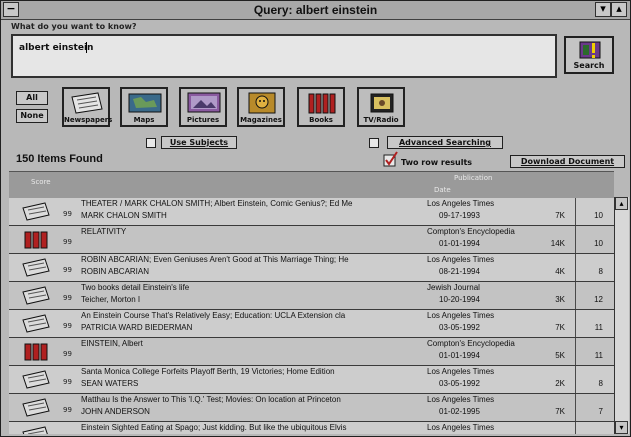 The image size is (631, 437). What do you see at coordinates (557, 243) in the screenshot?
I see `result-size: 14K` at bounding box center [557, 243].